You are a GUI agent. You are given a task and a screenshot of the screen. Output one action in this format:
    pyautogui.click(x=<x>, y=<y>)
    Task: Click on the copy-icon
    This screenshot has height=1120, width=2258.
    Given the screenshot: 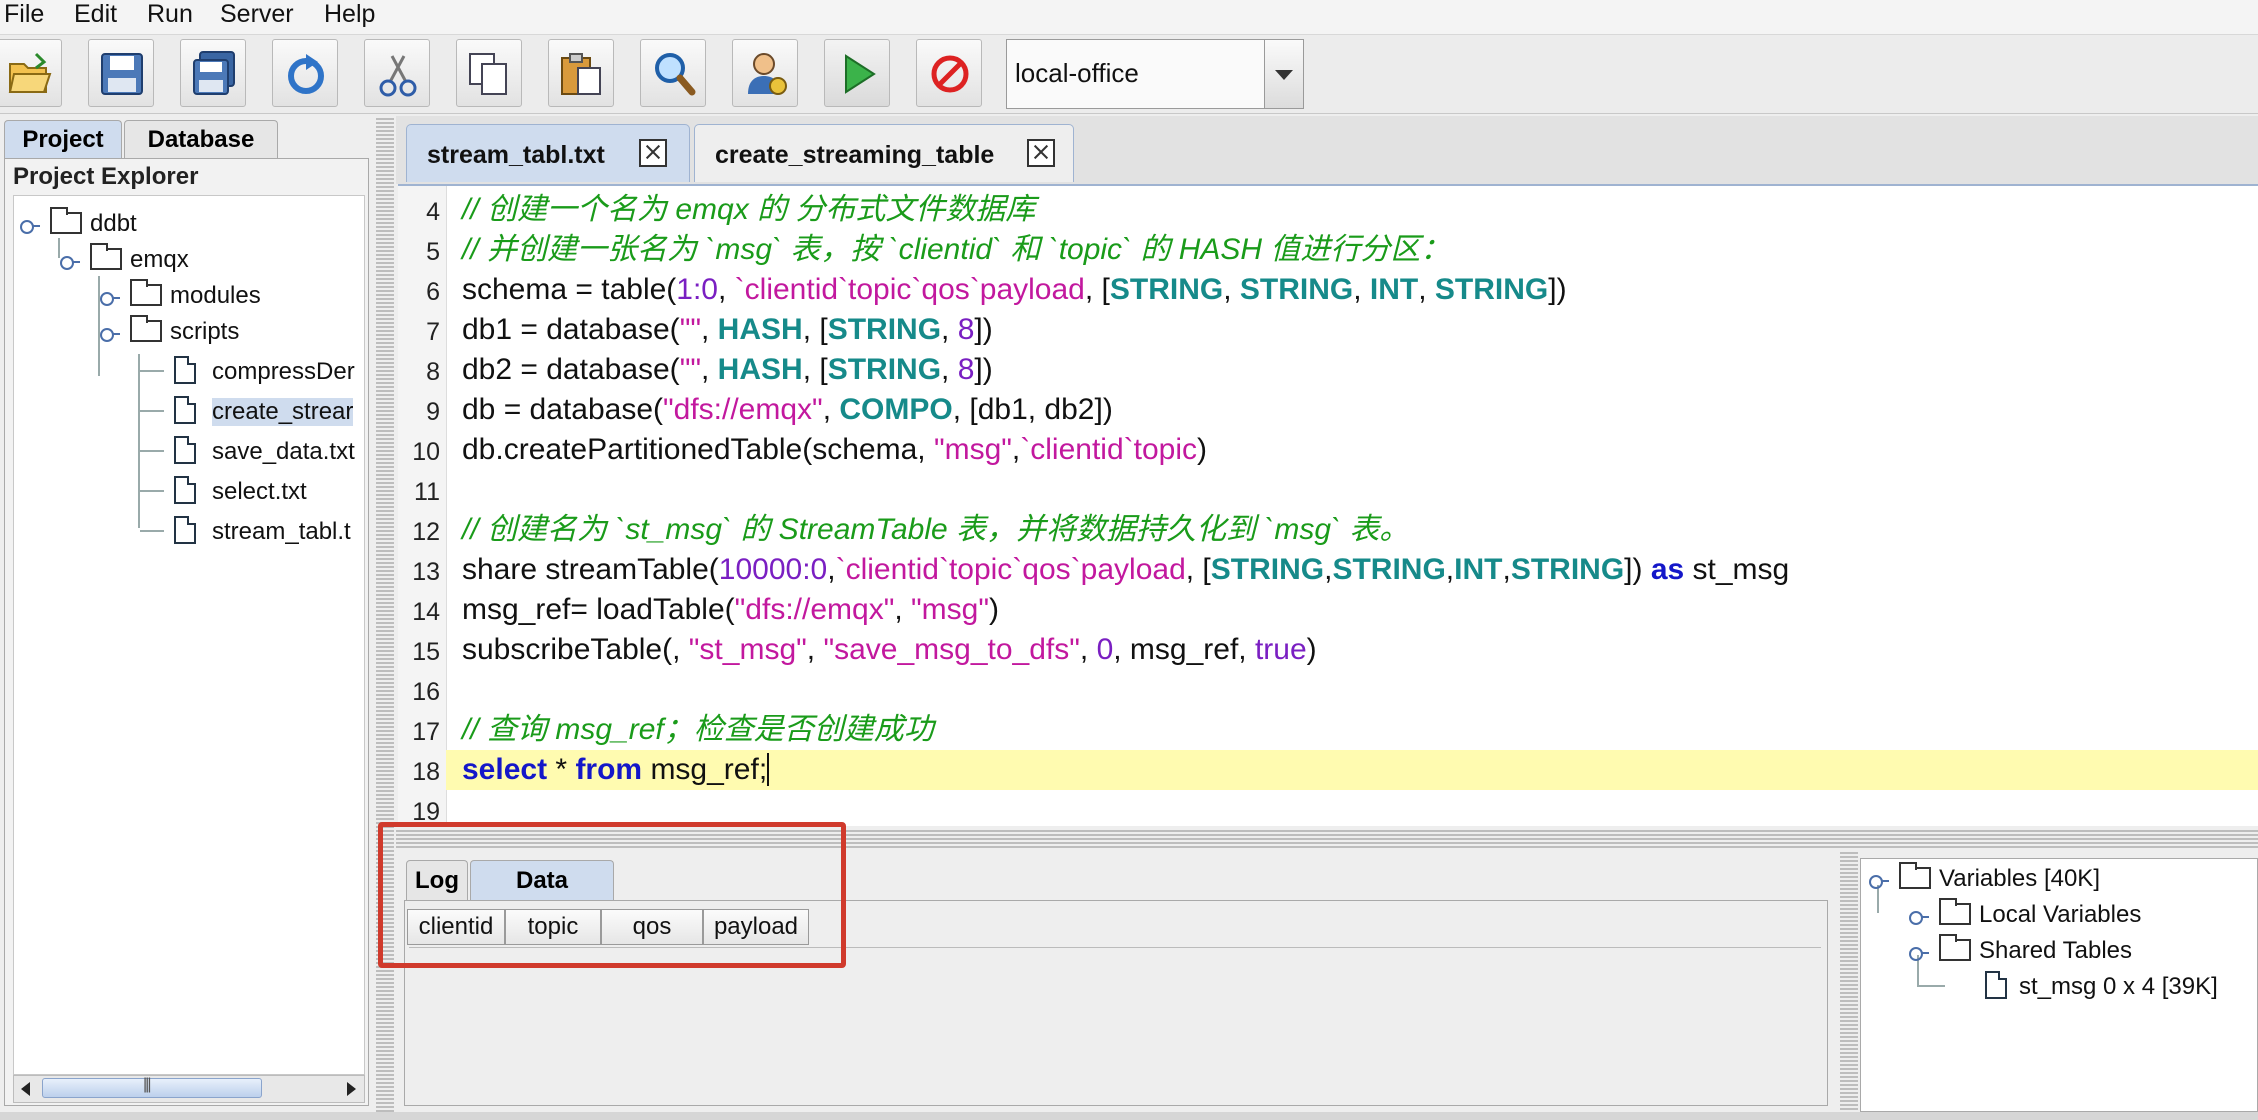 What is the action you would take?
    pyautogui.click(x=488, y=74)
    